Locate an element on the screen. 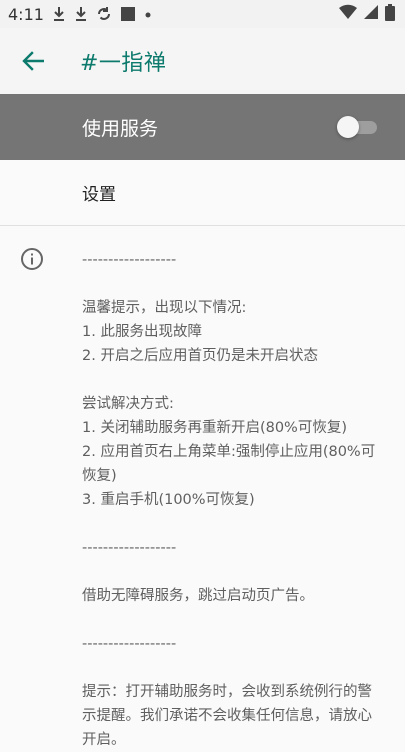 Image resolution: width=405 pixels, height=752 pixels. use-service-label: 使用服务 is located at coordinates (120, 128).